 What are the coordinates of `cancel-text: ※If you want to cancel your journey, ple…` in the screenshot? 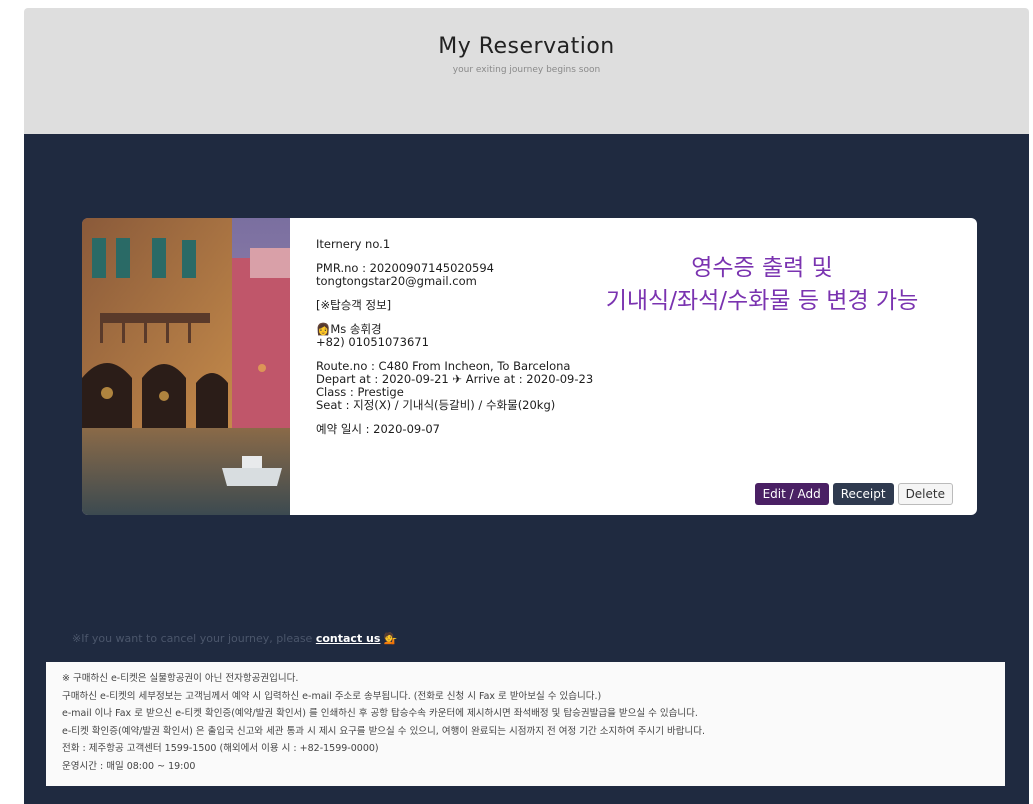 It's located at (192, 638).